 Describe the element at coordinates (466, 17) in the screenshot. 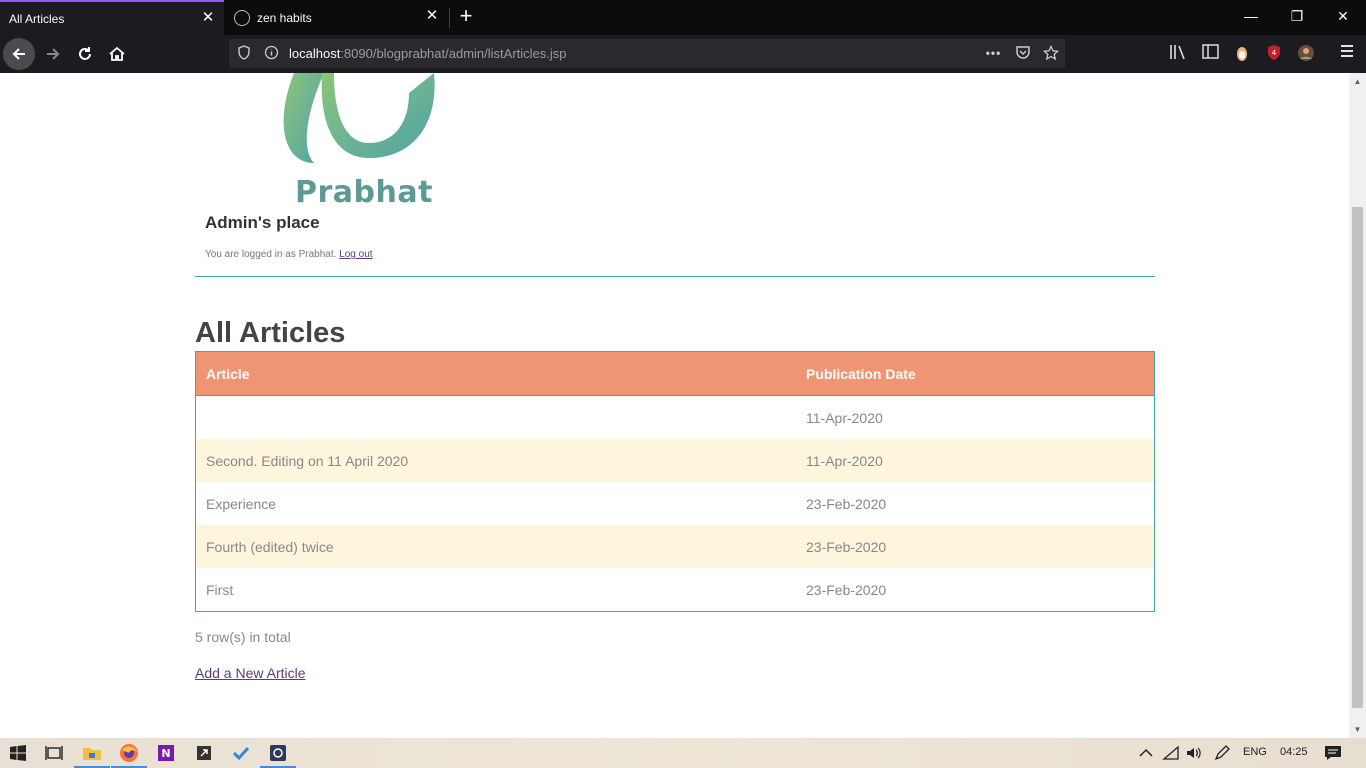

I see `new-tab-button: +` at that location.